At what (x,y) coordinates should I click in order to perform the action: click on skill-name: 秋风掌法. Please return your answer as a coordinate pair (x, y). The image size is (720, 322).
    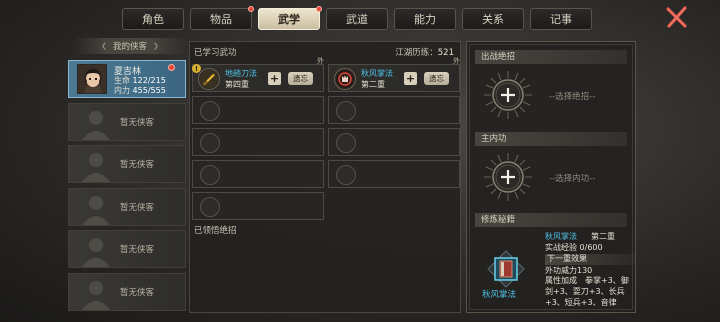
    Looking at the image, I should click on (377, 73).